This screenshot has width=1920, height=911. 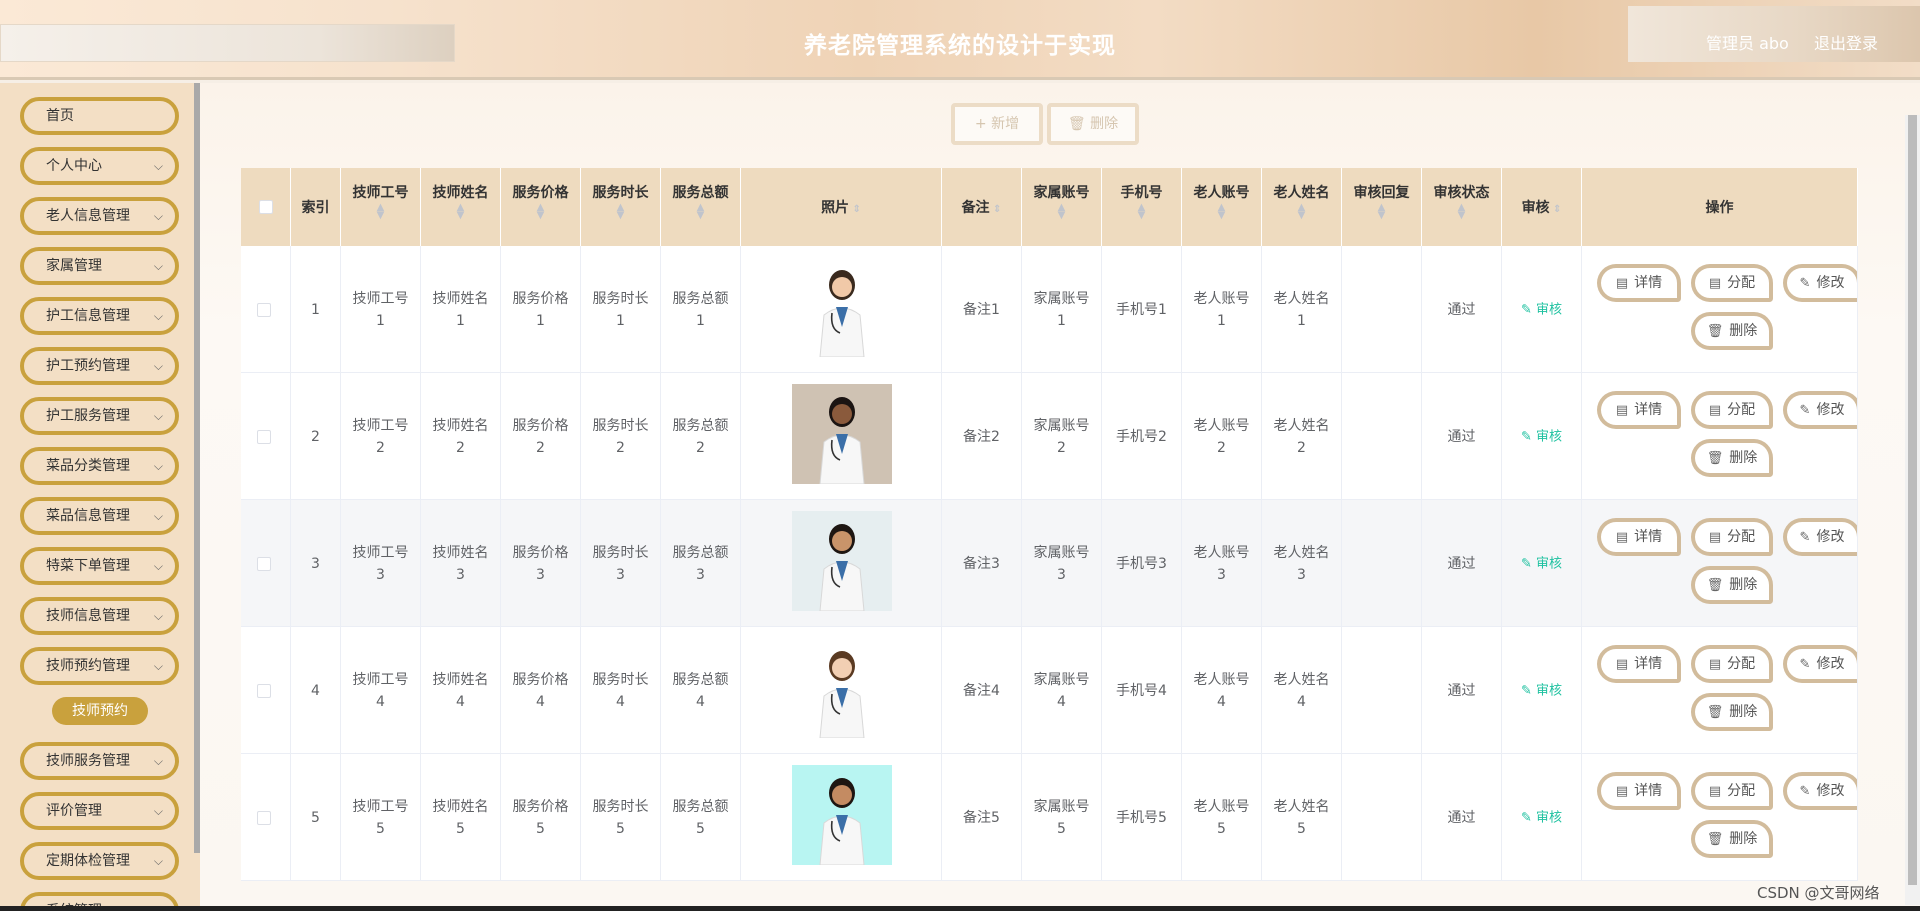 I want to click on chevron-down-icon: ⌵, so click(x=158, y=416).